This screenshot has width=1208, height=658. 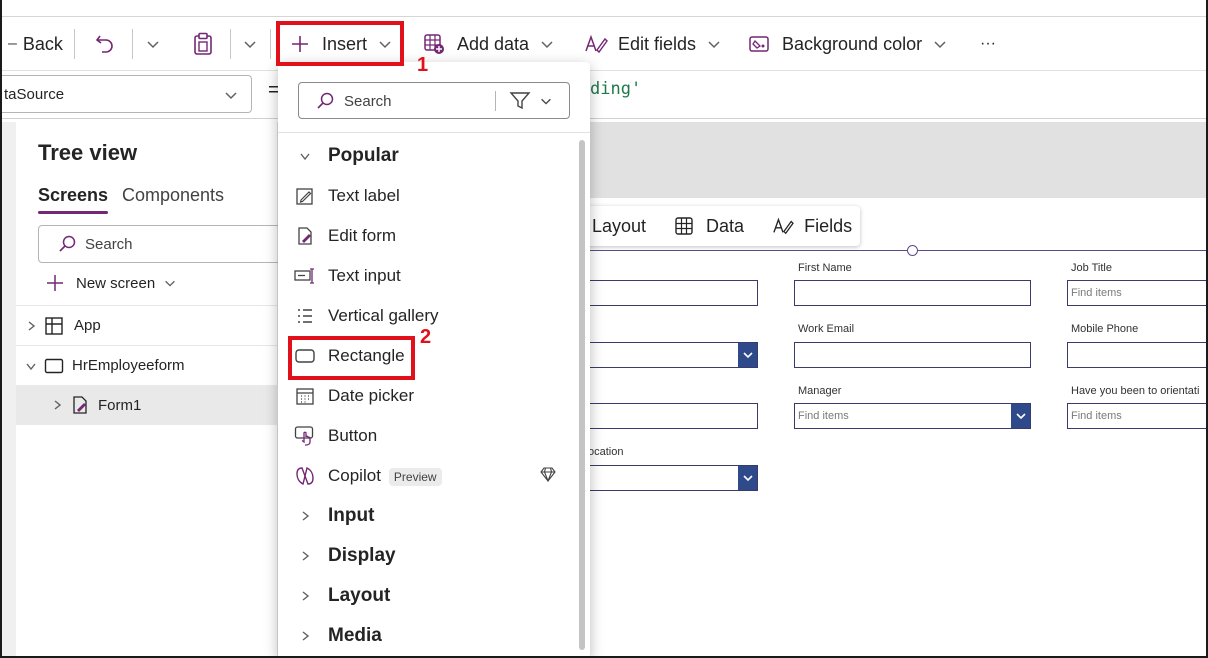 I want to click on app-icon, so click(x=54, y=325).